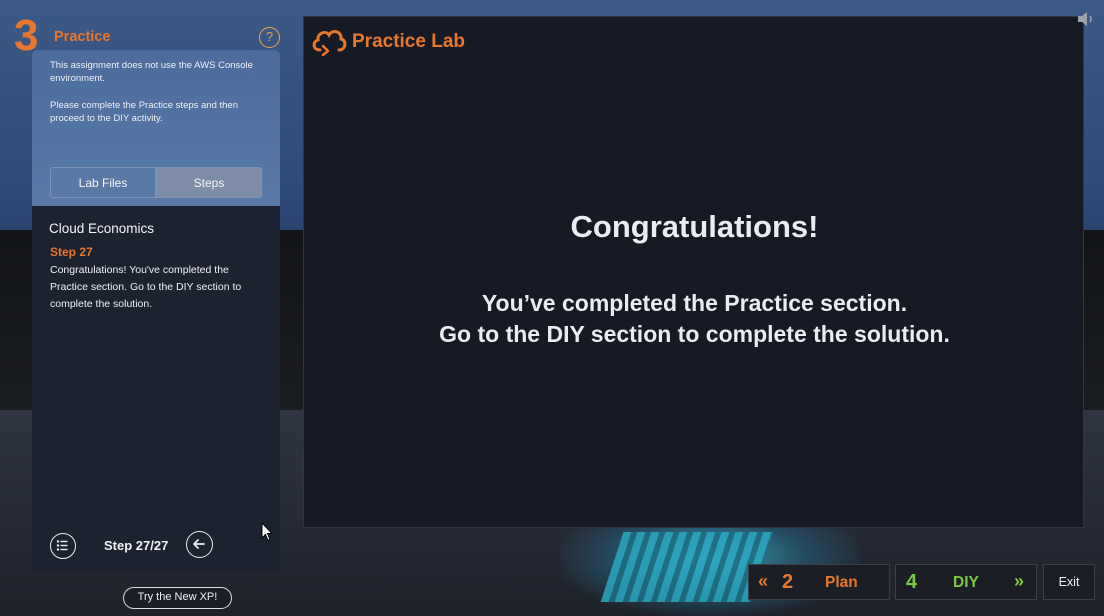 Image resolution: width=1104 pixels, height=616 pixels. I want to click on arrow-left-icon, so click(199, 544).